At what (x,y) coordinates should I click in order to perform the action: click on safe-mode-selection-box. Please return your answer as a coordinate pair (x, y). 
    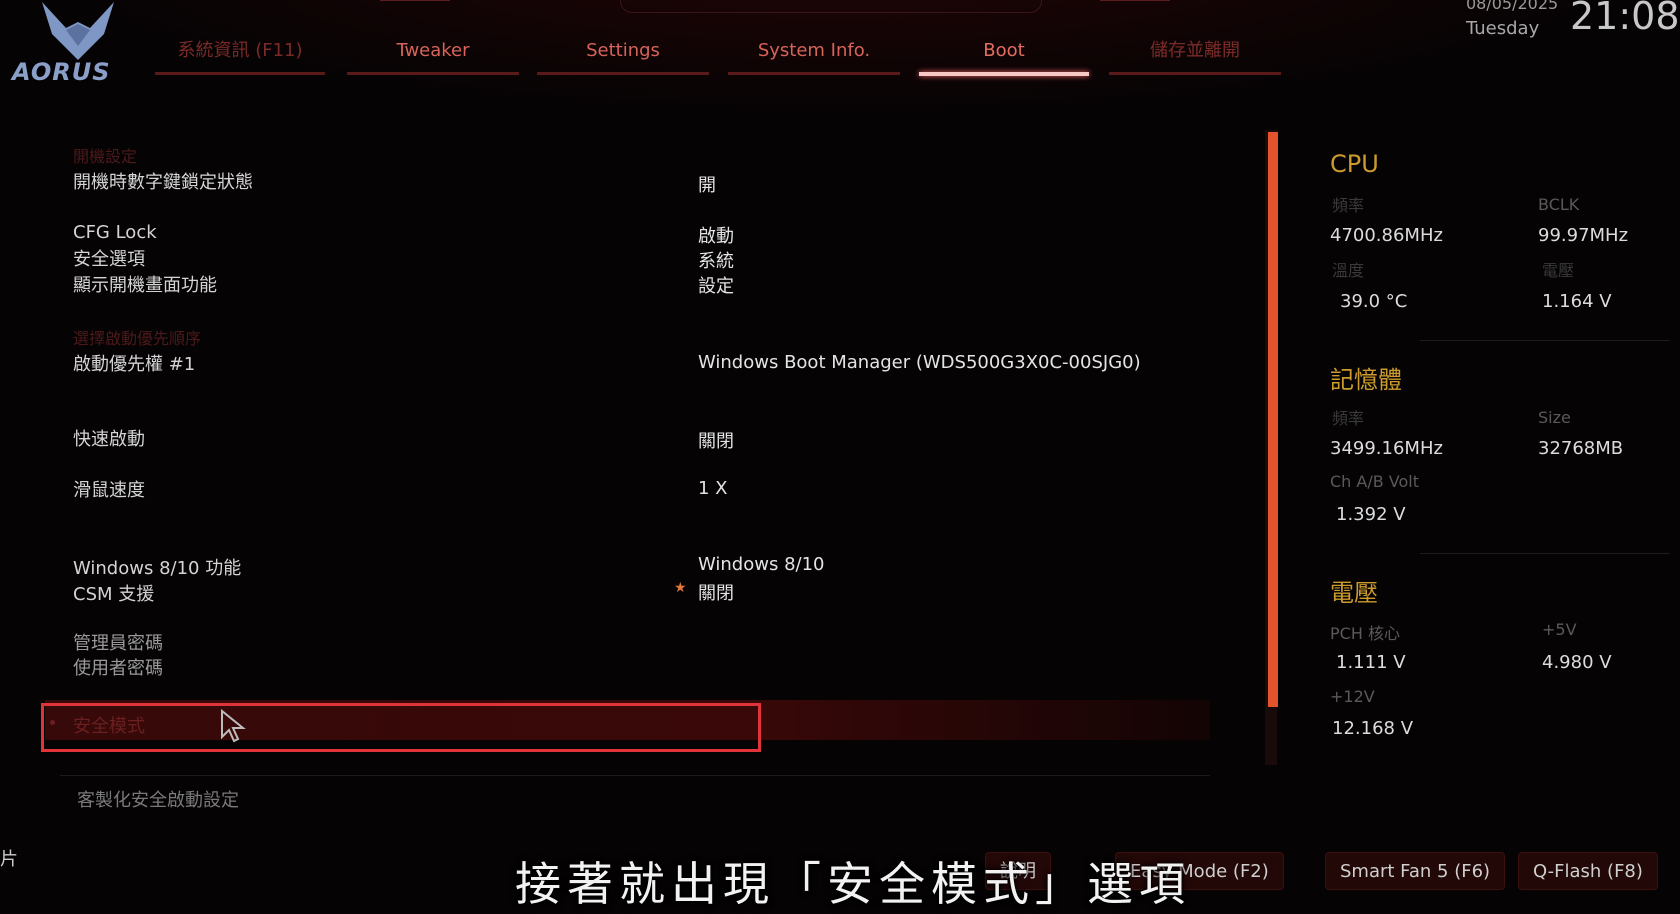
    Looking at the image, I should click on (401, 727).